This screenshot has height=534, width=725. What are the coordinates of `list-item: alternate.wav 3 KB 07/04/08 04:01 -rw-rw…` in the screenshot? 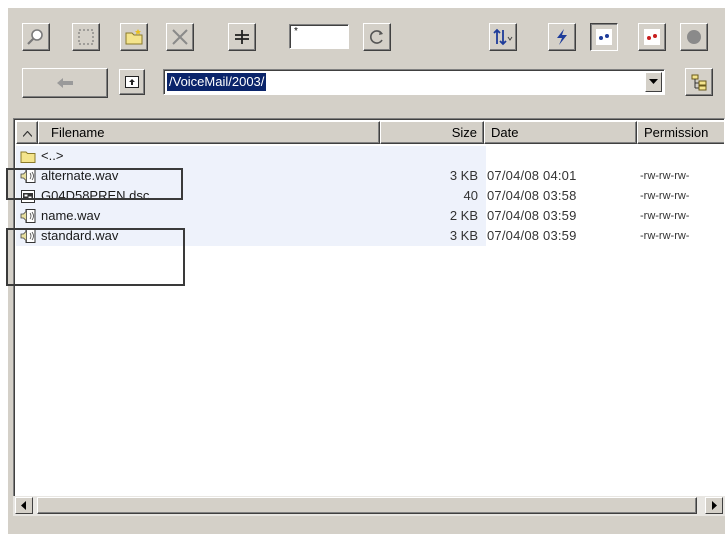 It's located at (369, 176).